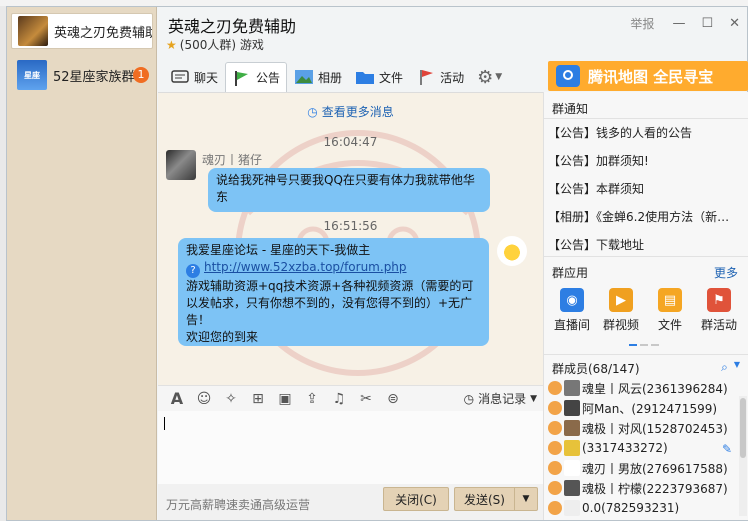 The height and width of the screenshot is (521, 748). Describe the element at coordinates (641, 508) in the screenshot. I see `member-item: 0.0(782593231)` at that location.